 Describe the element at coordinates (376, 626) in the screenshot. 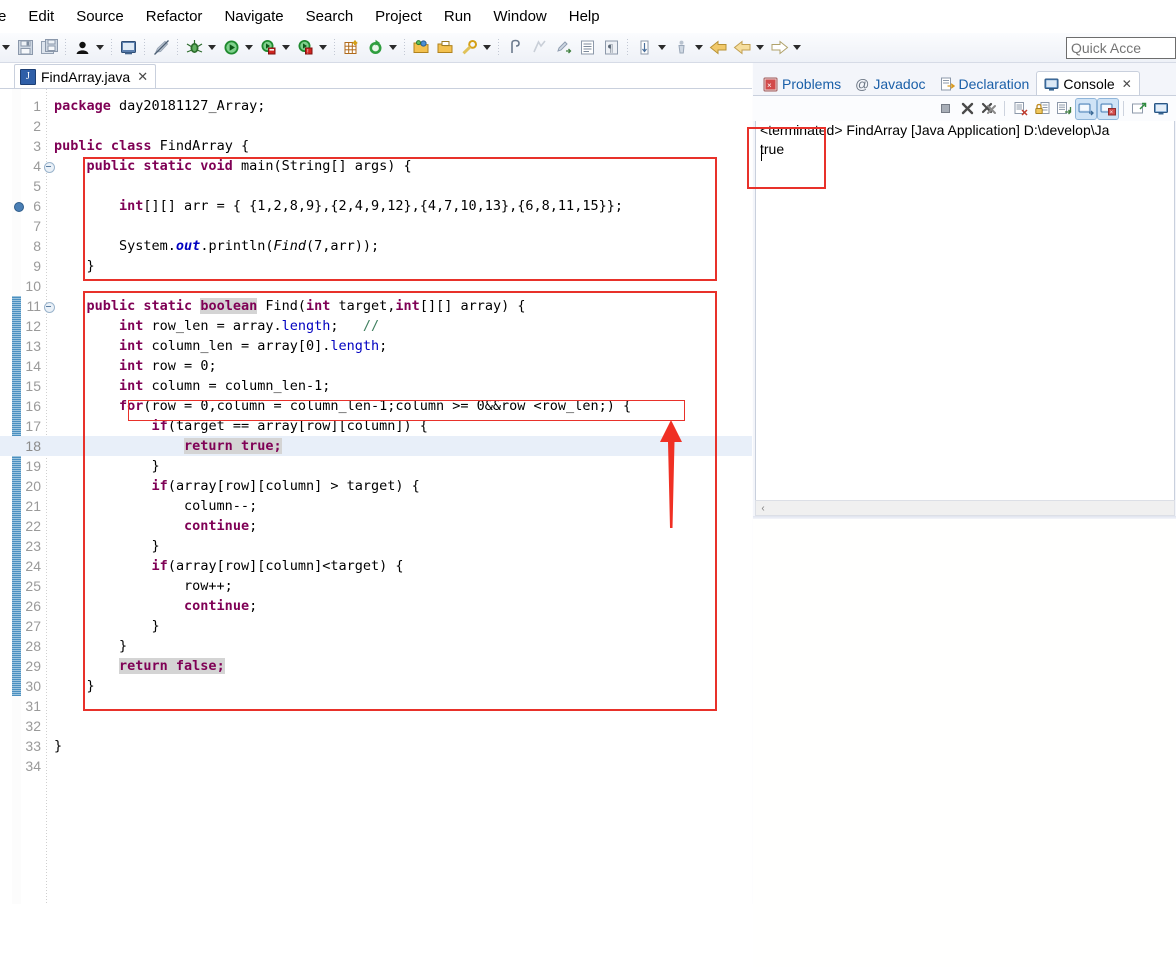

I see `code-line: 27 }` at that location.